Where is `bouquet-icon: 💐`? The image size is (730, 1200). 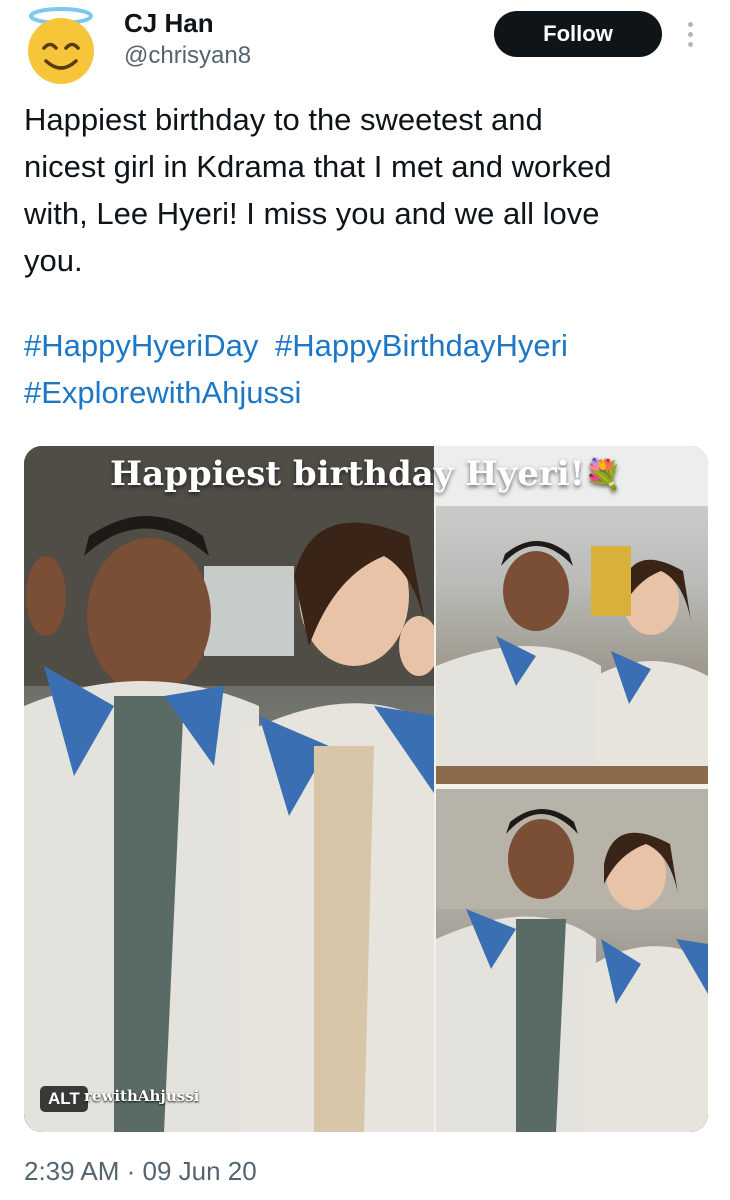
bouquet-icon: 💐 is located at coordinates (603, 475).